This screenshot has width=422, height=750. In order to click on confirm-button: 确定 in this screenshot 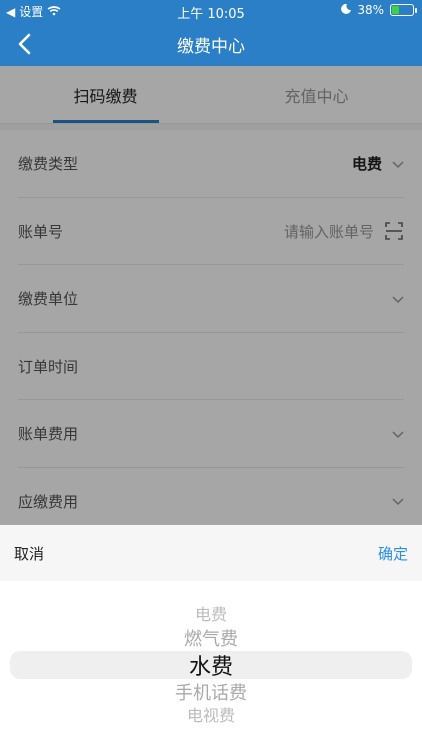, I will do `click(393, 553)`.